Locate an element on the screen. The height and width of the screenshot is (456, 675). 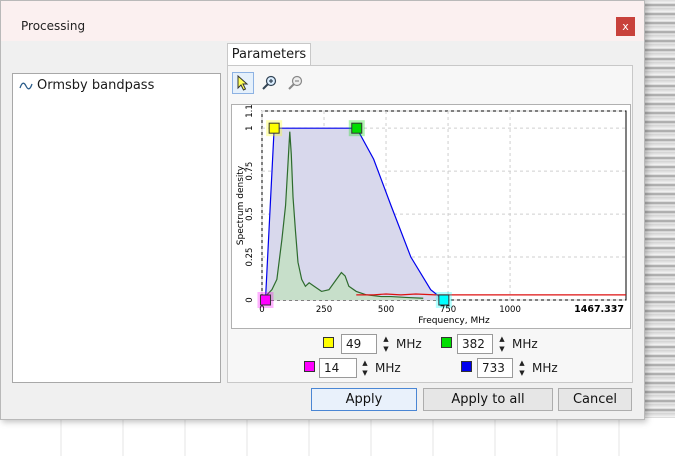
y-axis-label: Spectrum density is located at coordinates (241, 205).